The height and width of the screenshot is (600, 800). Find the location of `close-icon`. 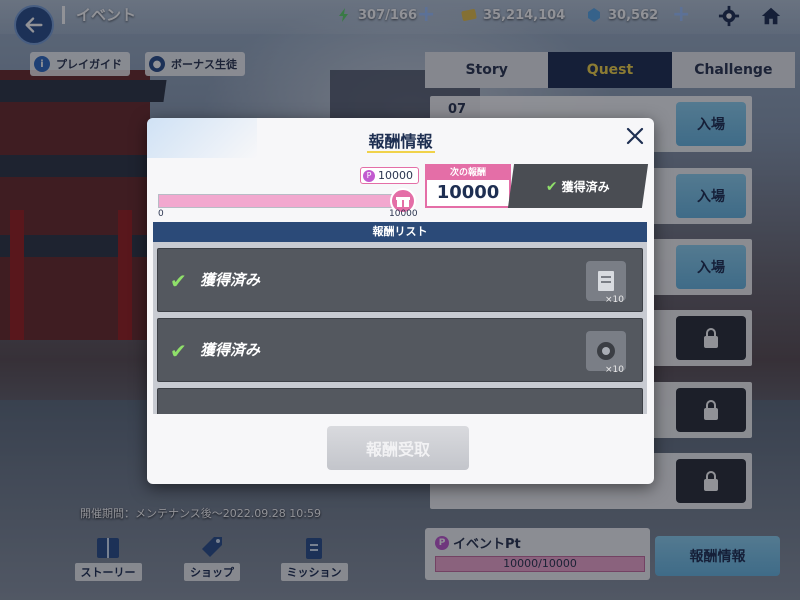

close-icon is located at coordinates (635, 136).